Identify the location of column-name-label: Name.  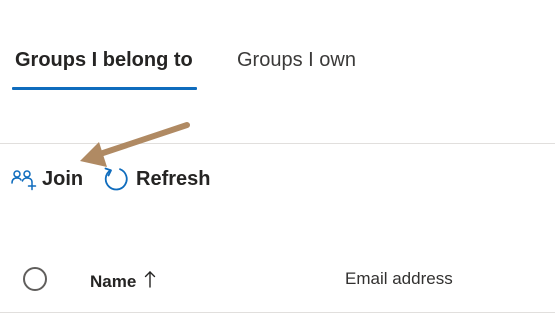
(113, 281).